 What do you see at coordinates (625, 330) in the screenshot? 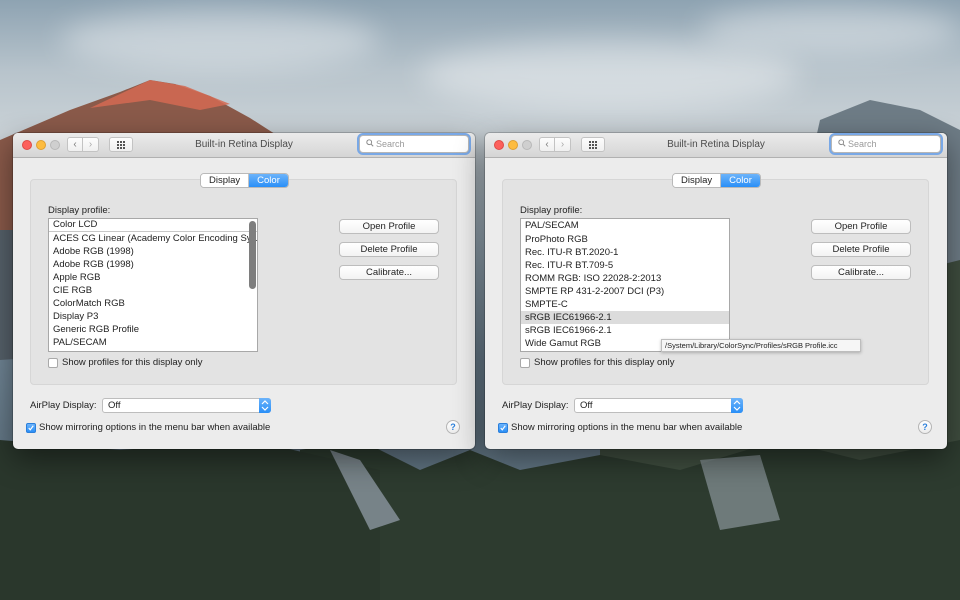
I see `list-item: sRGB IEC61966-2.1` at bounding box center [625, 330].